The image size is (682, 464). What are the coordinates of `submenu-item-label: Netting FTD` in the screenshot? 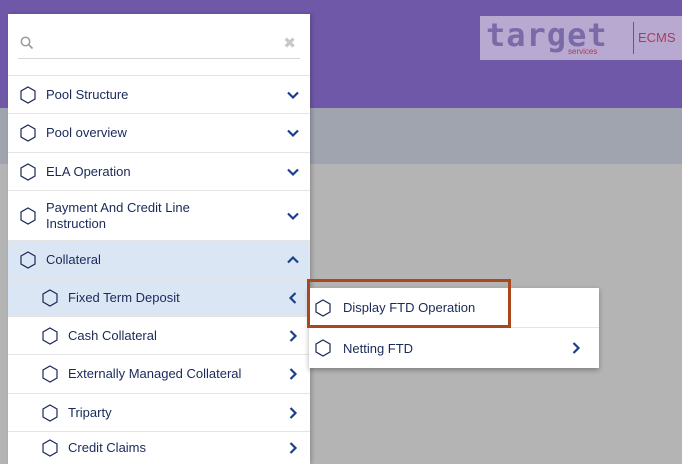 It's located at (378, 348).